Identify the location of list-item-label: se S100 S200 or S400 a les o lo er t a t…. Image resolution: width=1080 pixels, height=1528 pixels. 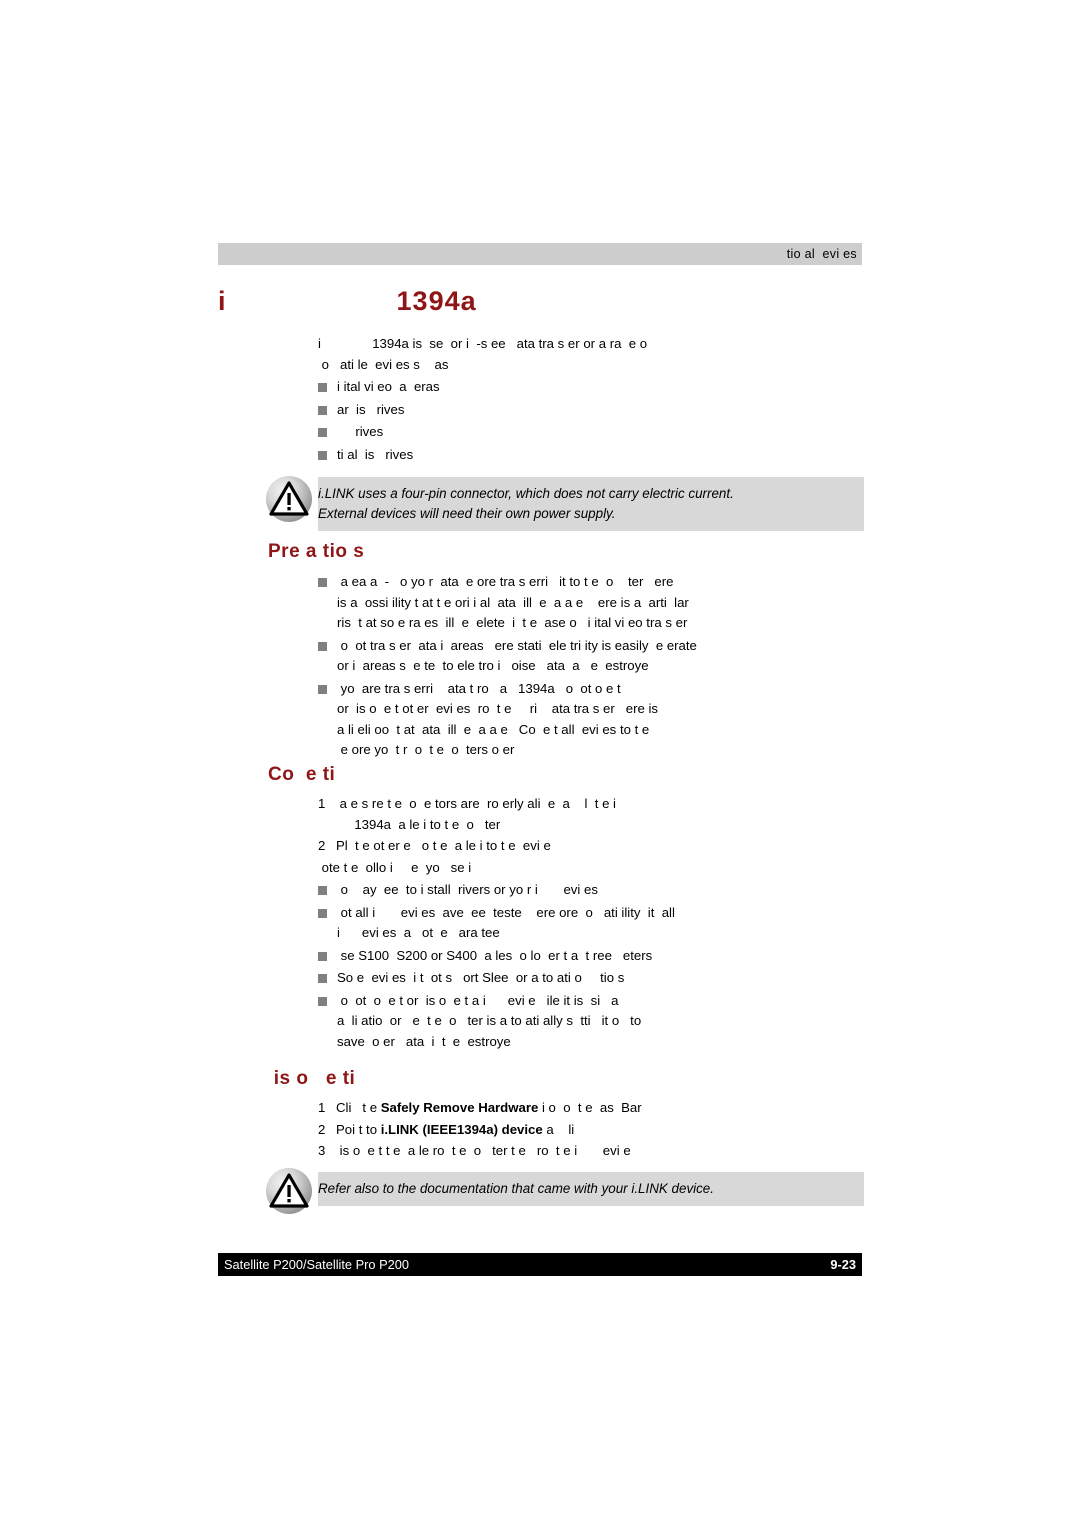
(495, 955).